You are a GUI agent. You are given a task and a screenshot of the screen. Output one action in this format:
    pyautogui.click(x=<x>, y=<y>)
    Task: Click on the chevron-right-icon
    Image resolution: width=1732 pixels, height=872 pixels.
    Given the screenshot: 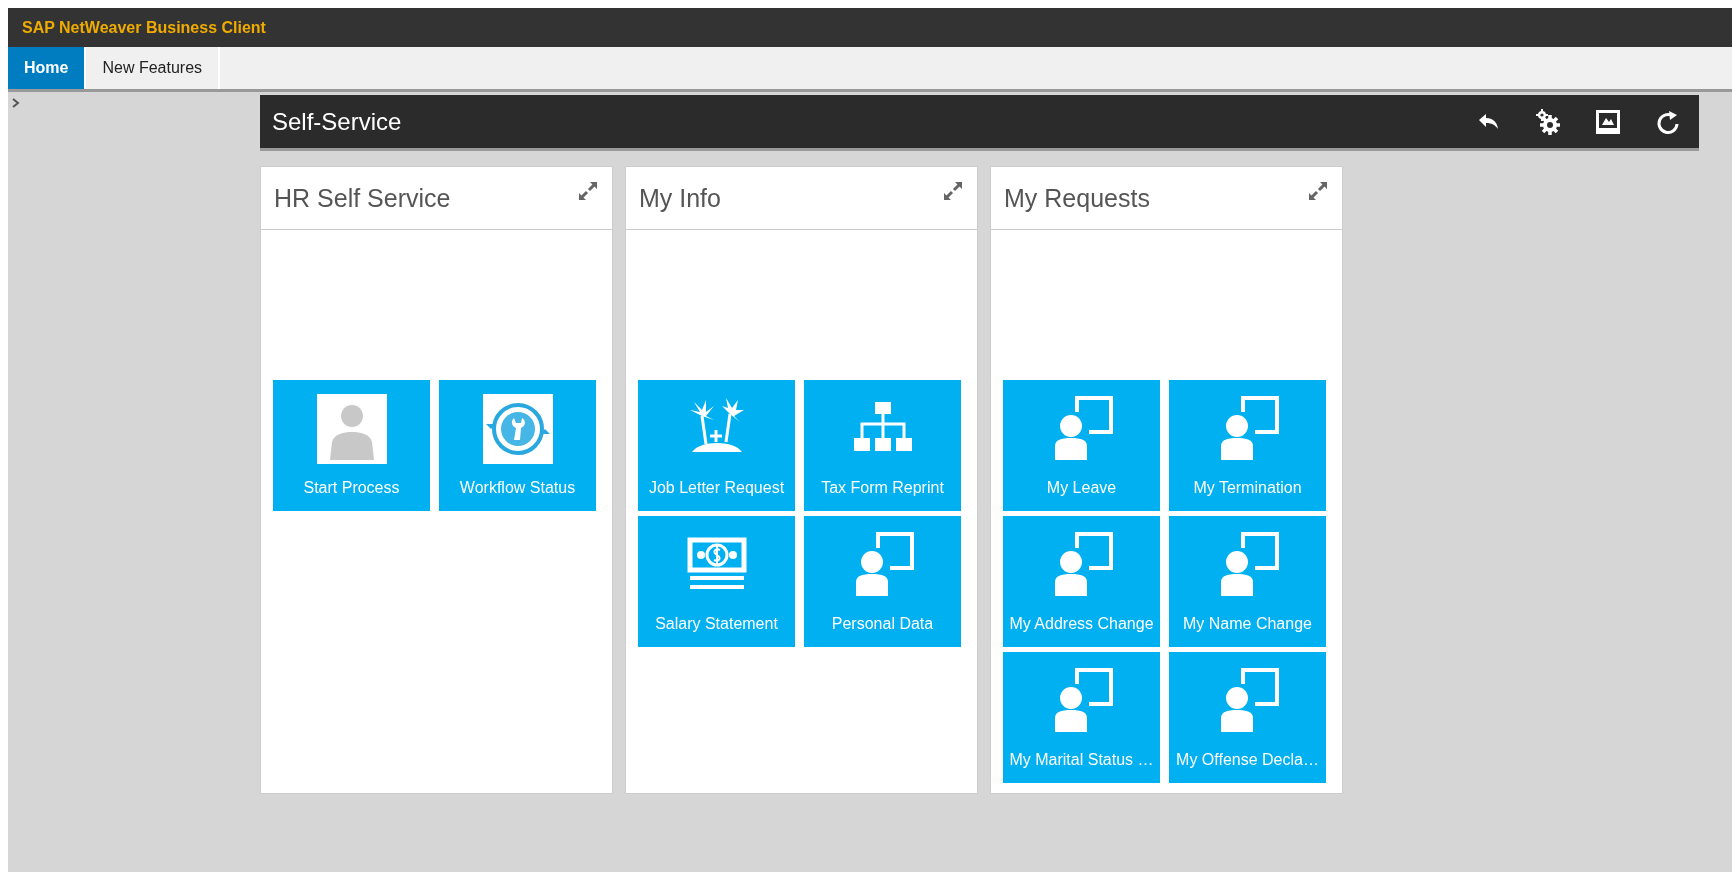 What is the action you would take?
    pyautogui.click(x=16, y=103)
    